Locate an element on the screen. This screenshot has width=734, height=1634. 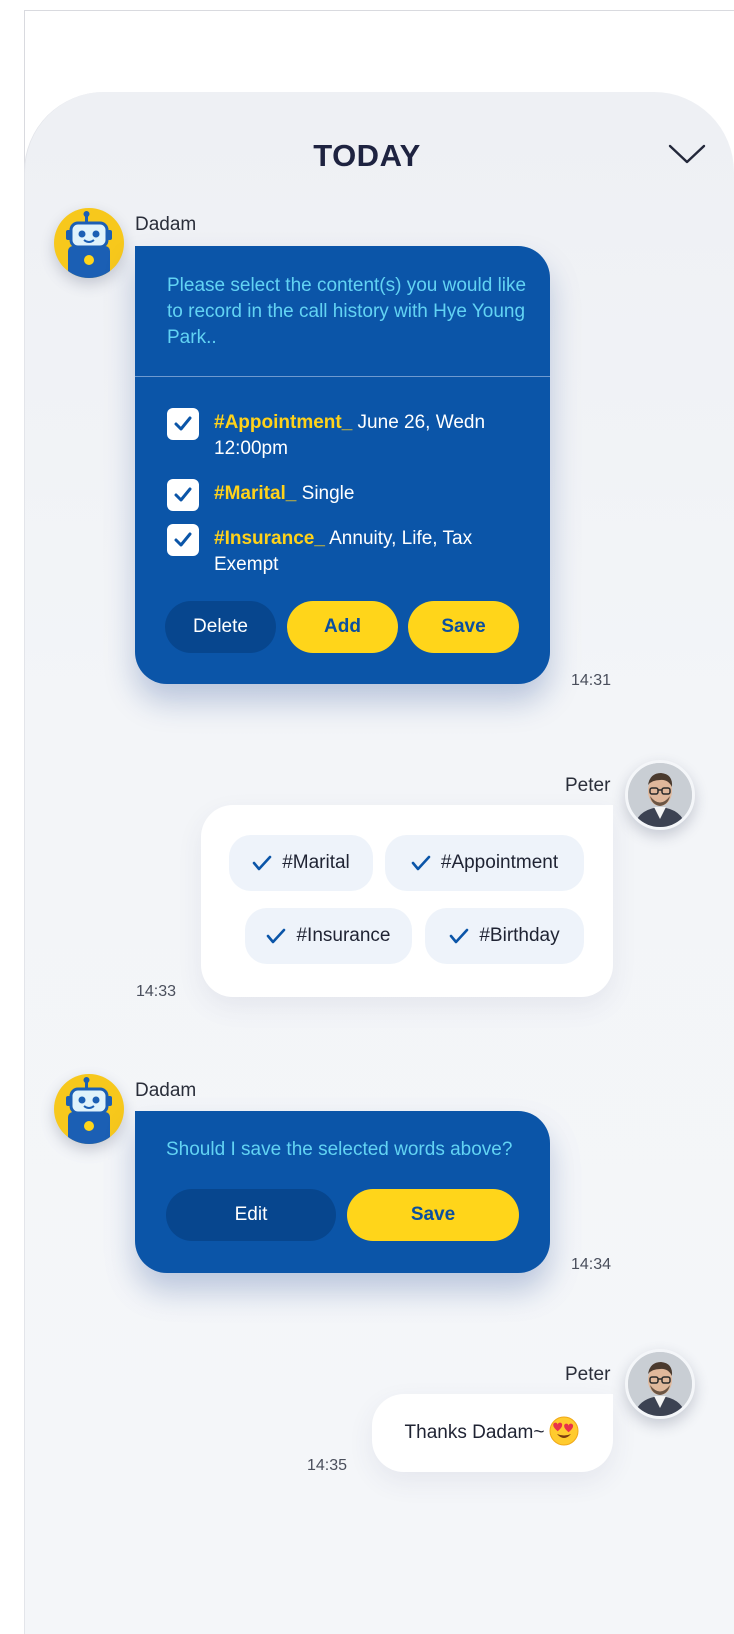
date-header: TODAY is located at coordinates (367, 155).